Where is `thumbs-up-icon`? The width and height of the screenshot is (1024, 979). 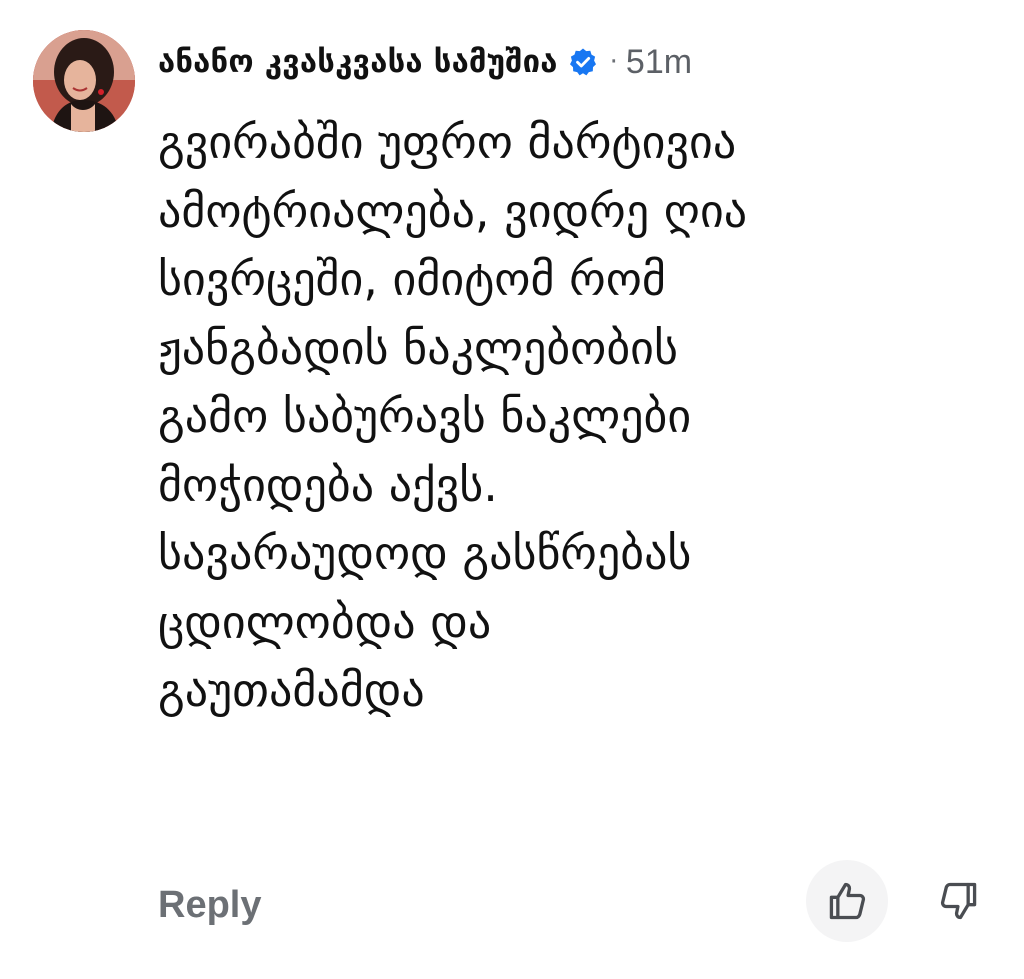
thumbs-up-icon is located at coordinates (847, 901).